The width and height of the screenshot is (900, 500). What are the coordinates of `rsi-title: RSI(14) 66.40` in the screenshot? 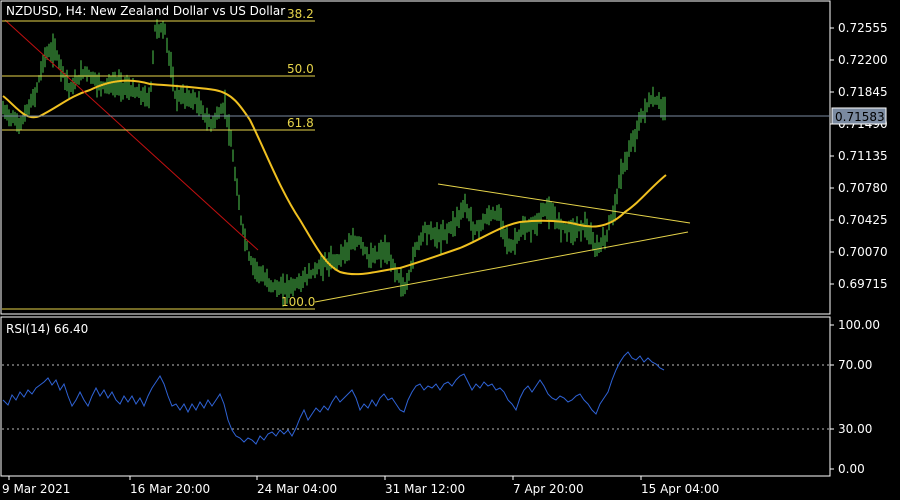 It's located at (47, 329).